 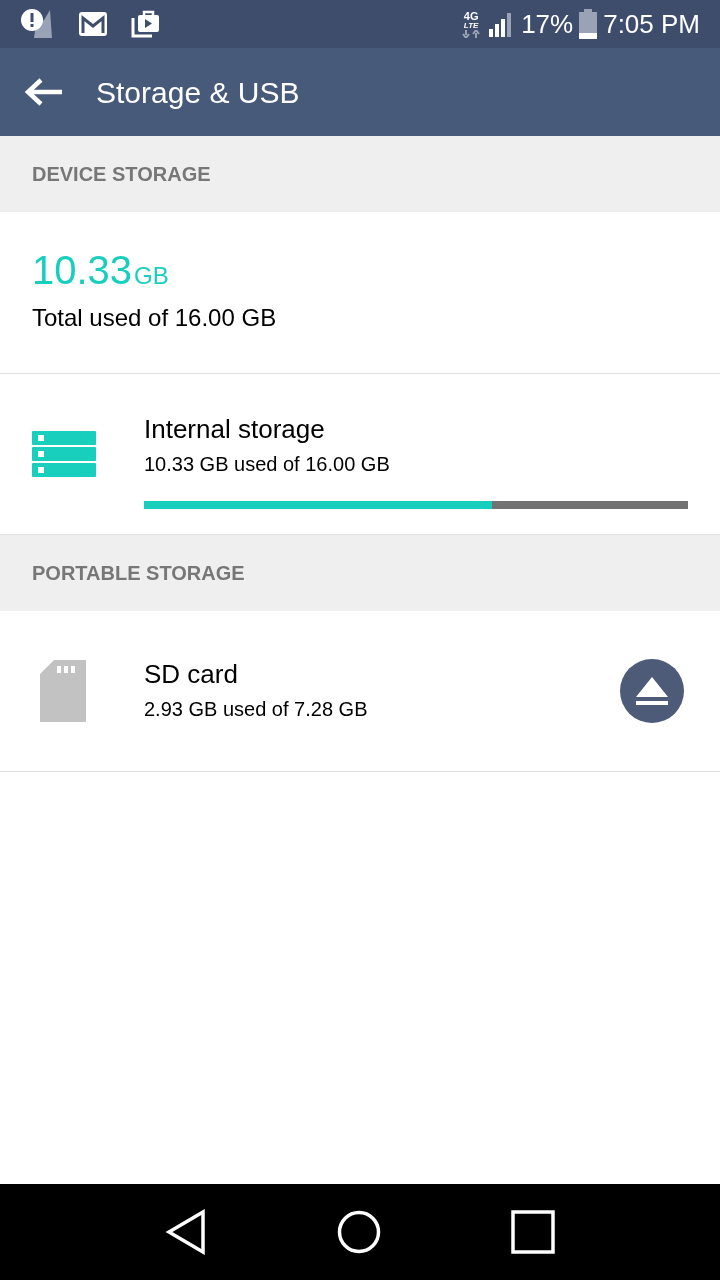 What do you see at coordinates (63, 691) in the screenshot?
I see `sd-card-icon` at bounding box center [63, 691].